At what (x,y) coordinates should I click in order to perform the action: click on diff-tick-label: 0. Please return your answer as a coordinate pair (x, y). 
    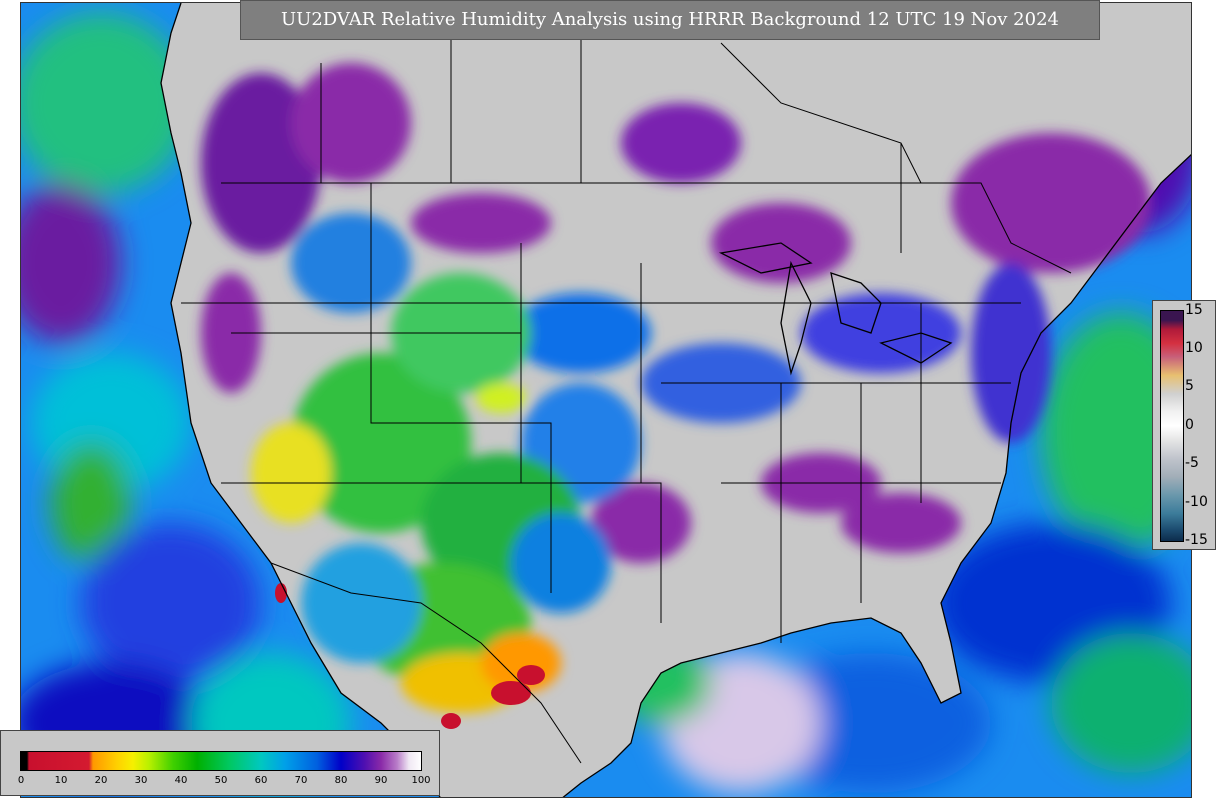
    Looking at the image, I should click on (1189, 425).